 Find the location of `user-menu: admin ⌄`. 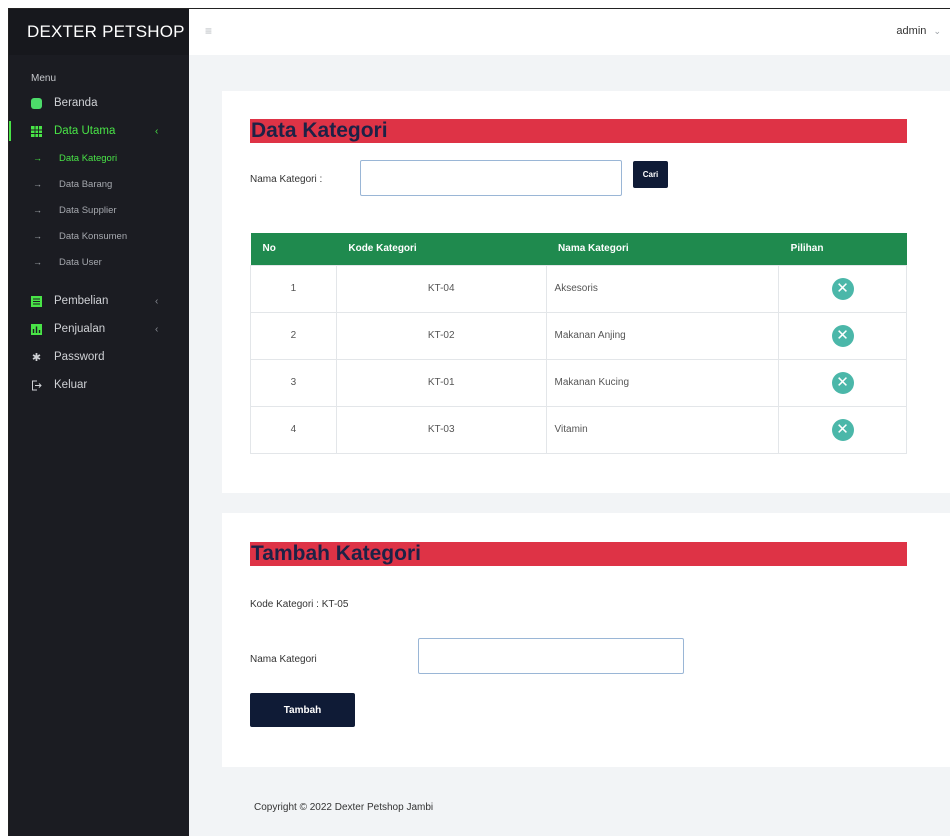

user-menu: admin ⌄ is located at coordinates (918, 31).